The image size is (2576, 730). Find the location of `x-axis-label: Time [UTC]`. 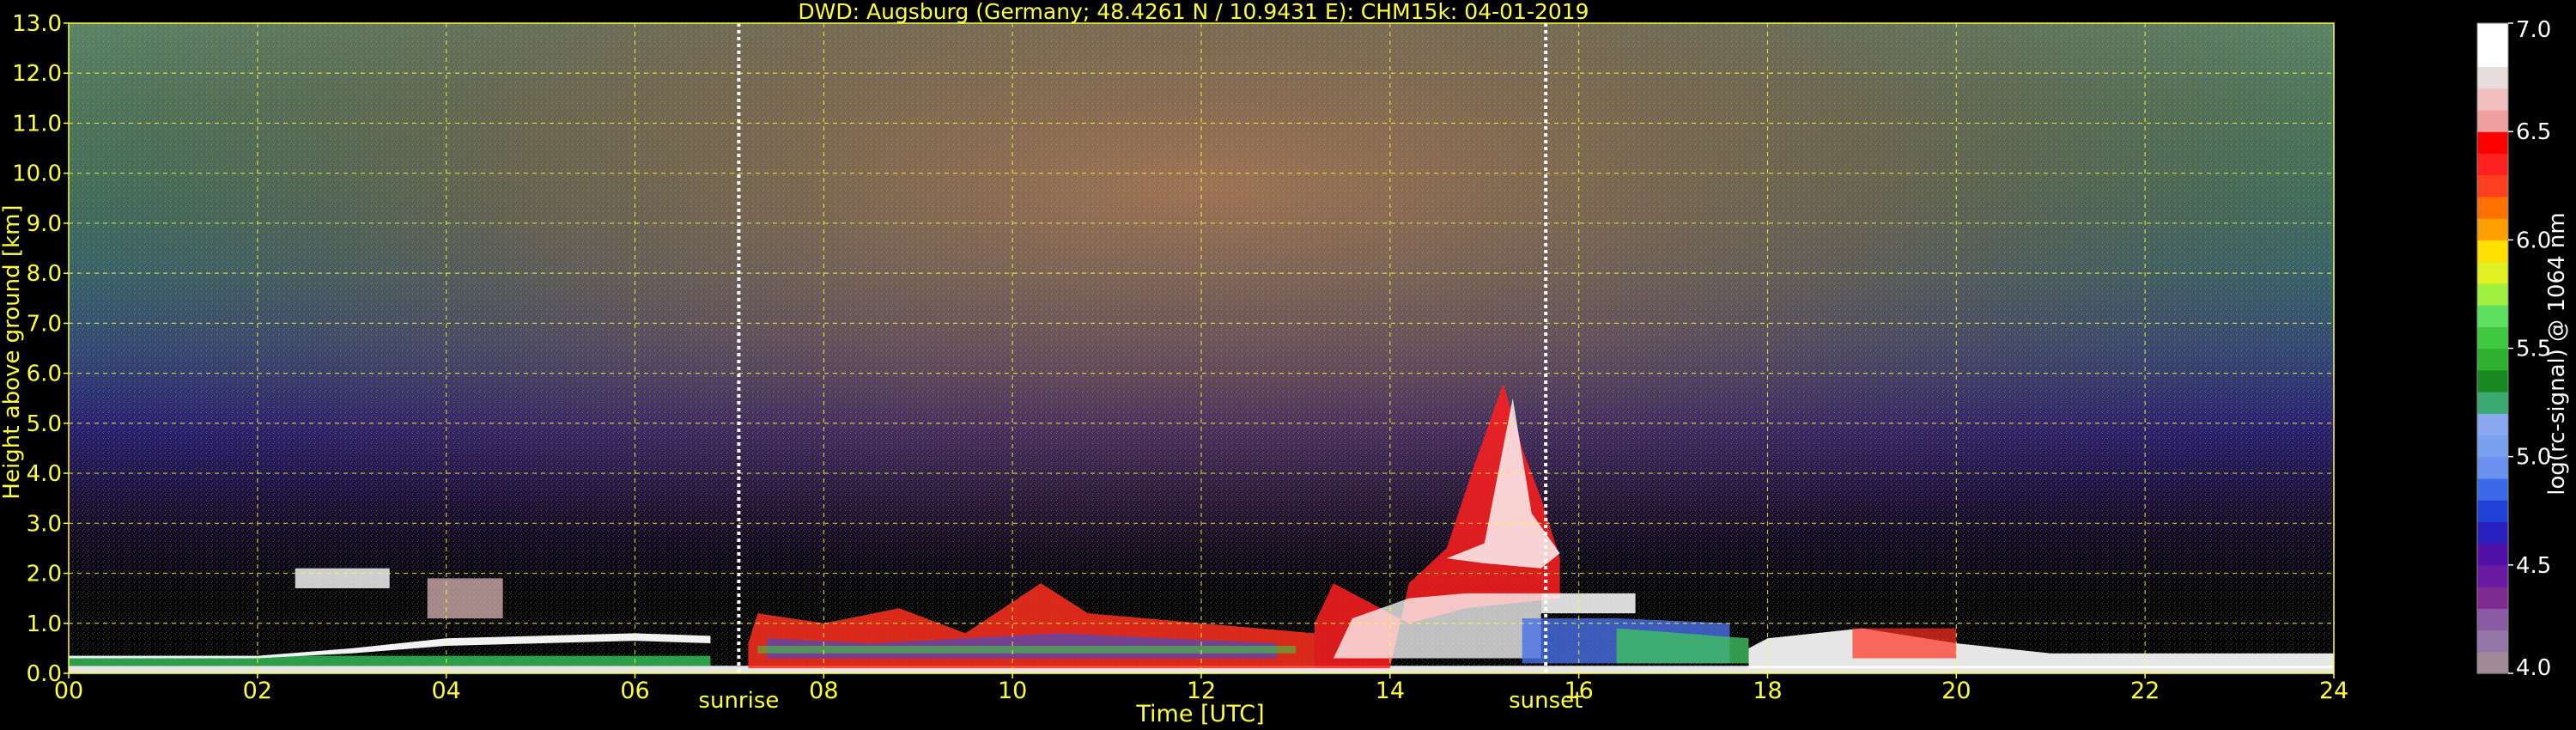

x-axis-label: Time [UTC] is located at coordinates (1199, 714).